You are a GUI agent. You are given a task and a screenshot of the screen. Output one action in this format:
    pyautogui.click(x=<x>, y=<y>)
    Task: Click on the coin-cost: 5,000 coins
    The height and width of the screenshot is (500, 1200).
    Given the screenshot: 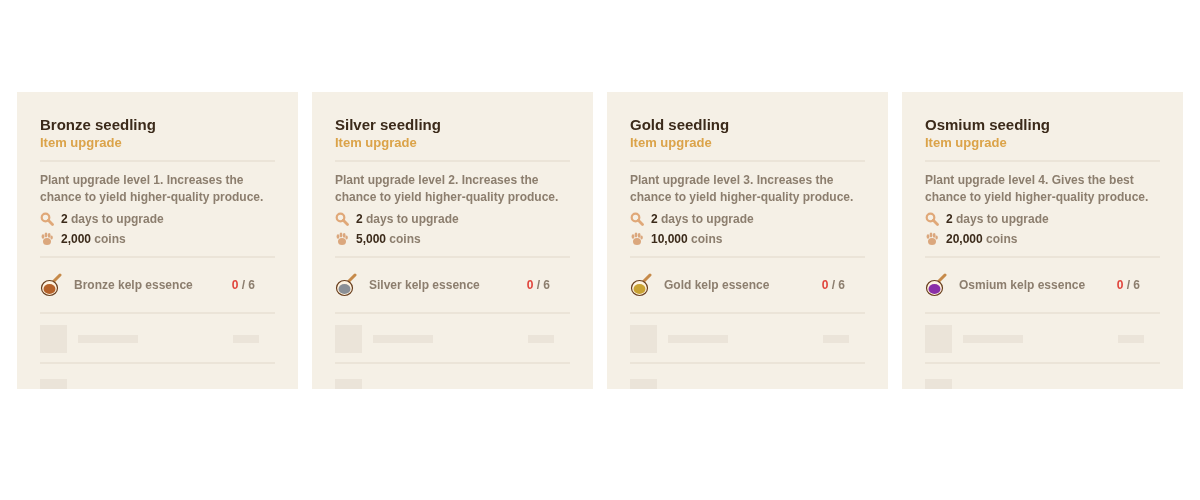 What is the action you would take?
    pyautogui.click(x=388, y=239)
    